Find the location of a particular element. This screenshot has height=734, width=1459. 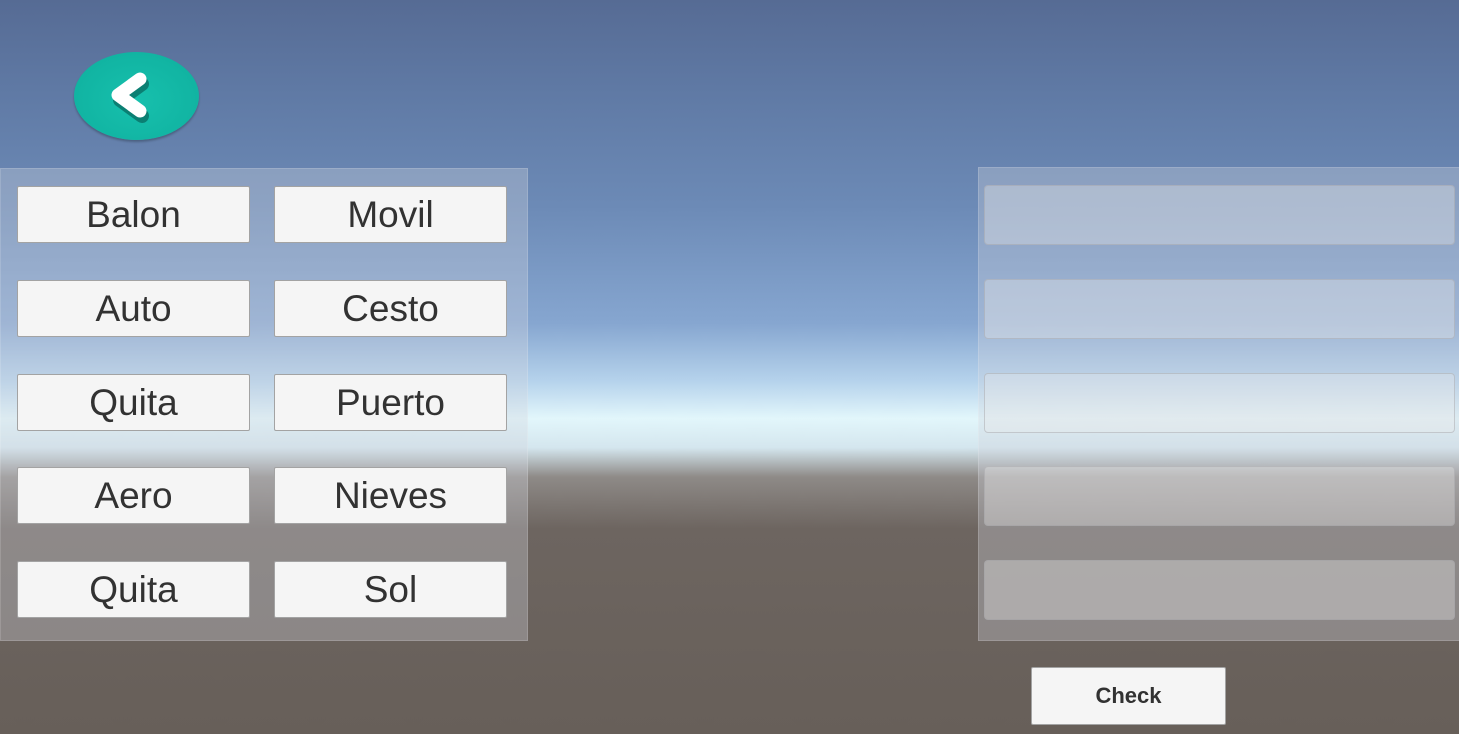

word-button-nieves: Nieves is located at coordinates (390, 495).